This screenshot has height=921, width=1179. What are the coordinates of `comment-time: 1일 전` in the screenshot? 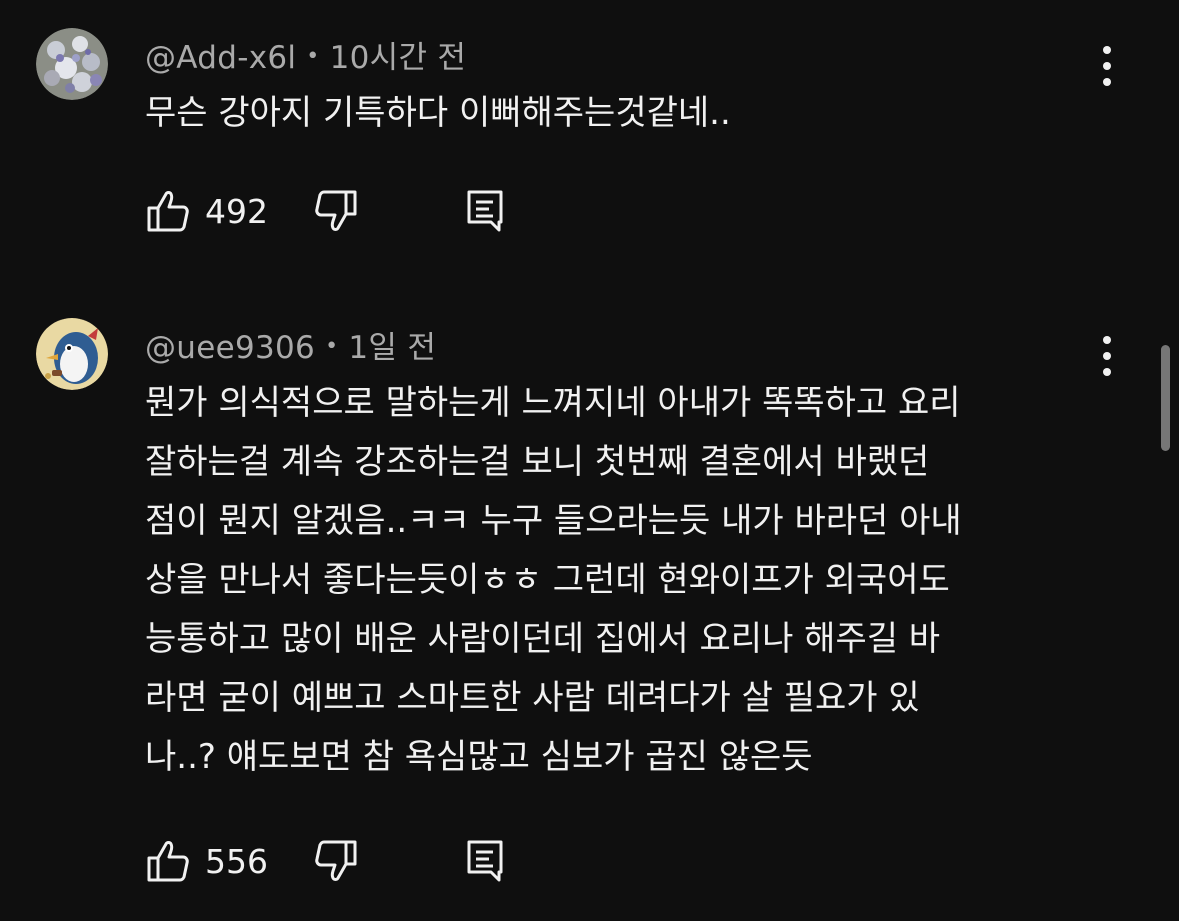 It's located at (392, 348).